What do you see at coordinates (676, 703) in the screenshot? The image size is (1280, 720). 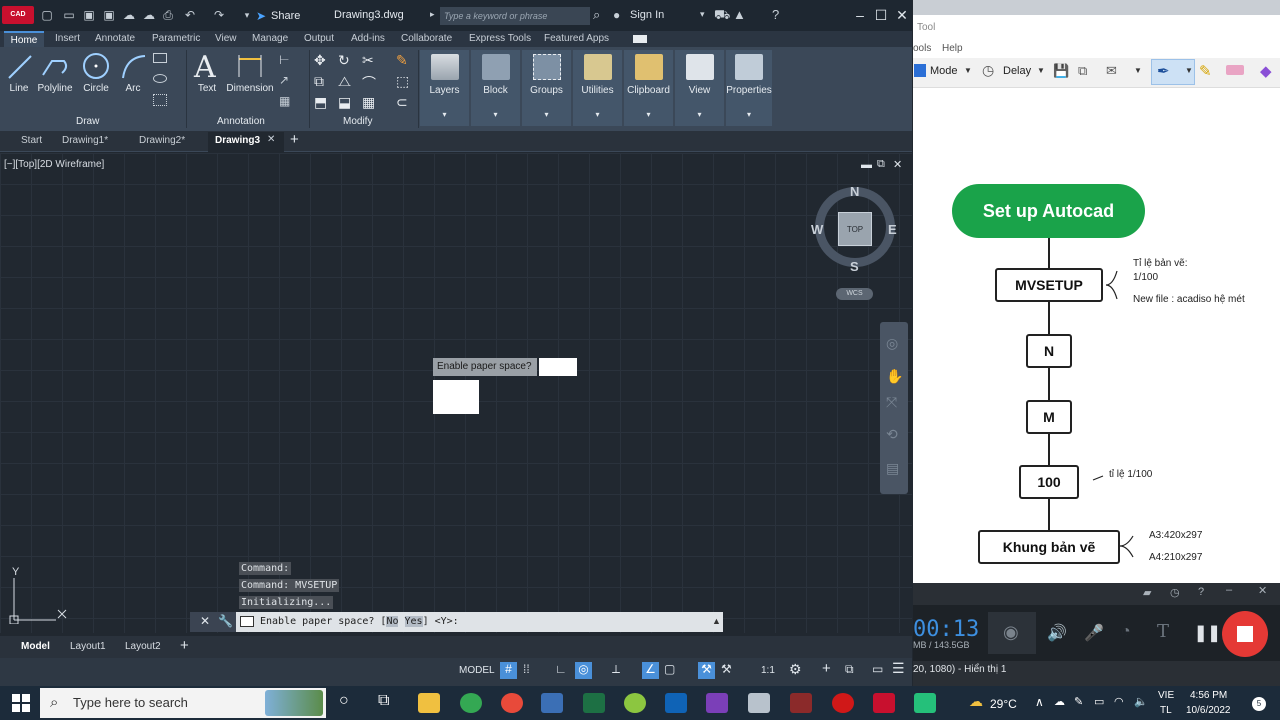 I see `outlook-icon` at bounding box center [676, 703].